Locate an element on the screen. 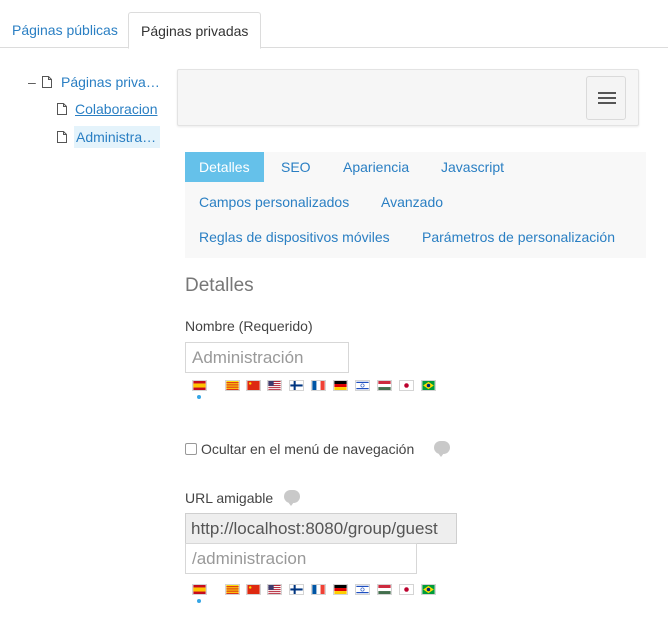  tab-campos-personalizados: Campos personalizados is located at coordinates (274, 202).